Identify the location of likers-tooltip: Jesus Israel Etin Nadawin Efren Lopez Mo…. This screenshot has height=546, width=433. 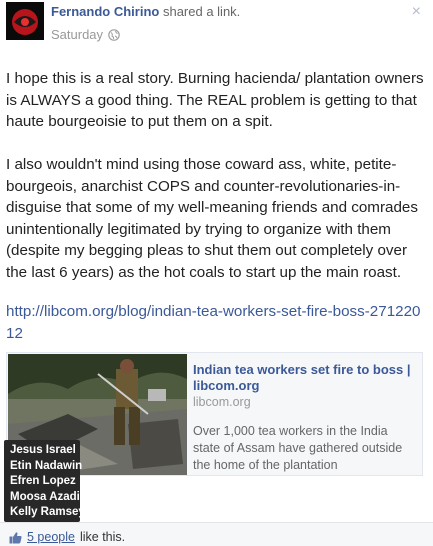
(49, 481).